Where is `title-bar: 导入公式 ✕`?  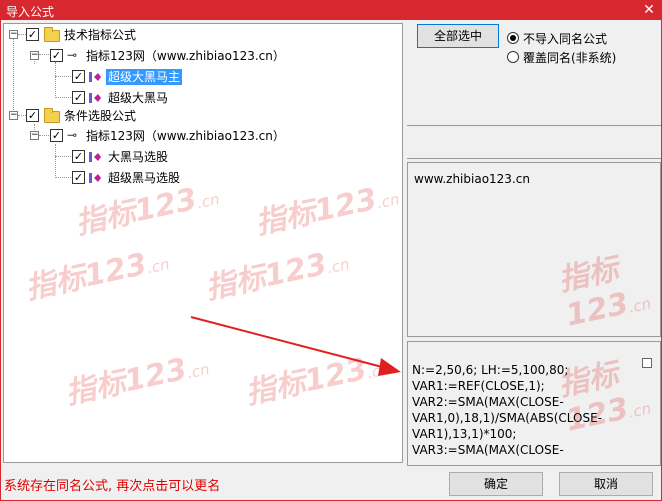 title-bar: 导入公式 ✕ is located at coordinates (331, 10).